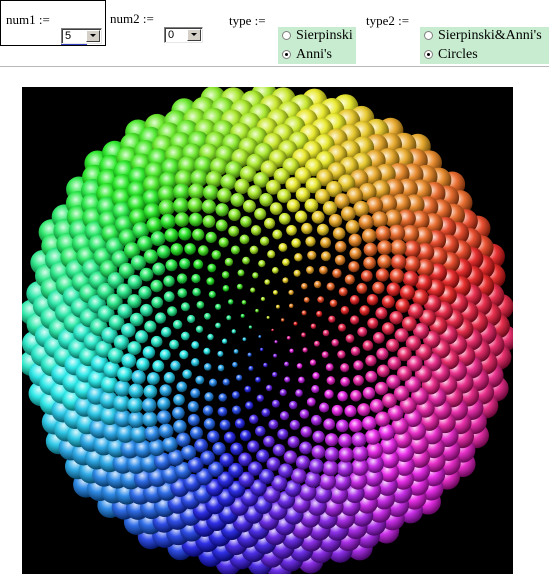 The width and height of the screenshot is (549, 578). What do you see at coordinates (317, 45) in the screenshot?
I see `type-radio-group: Sierpinski Anni's` at bounding box center [317, 45].